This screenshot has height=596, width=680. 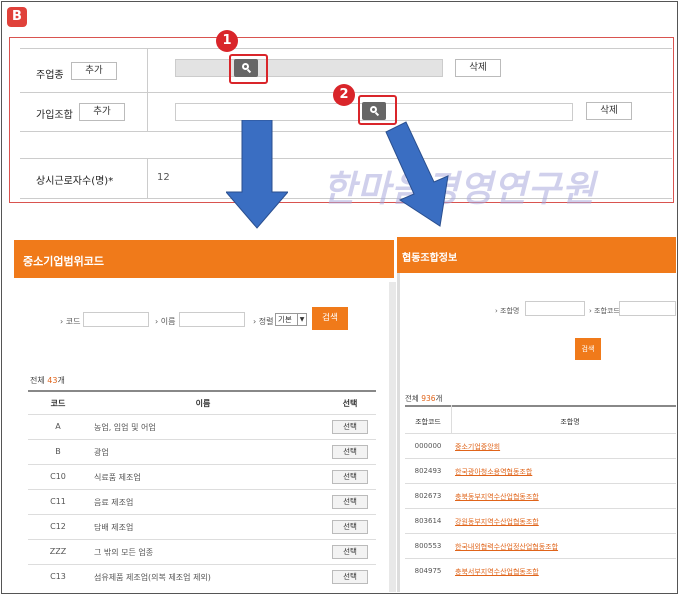 What do you see at coordinates (63, 261) in the screenshot?
I see `popup-title: 중소기업범위코드` at bounding box center [63, 261].